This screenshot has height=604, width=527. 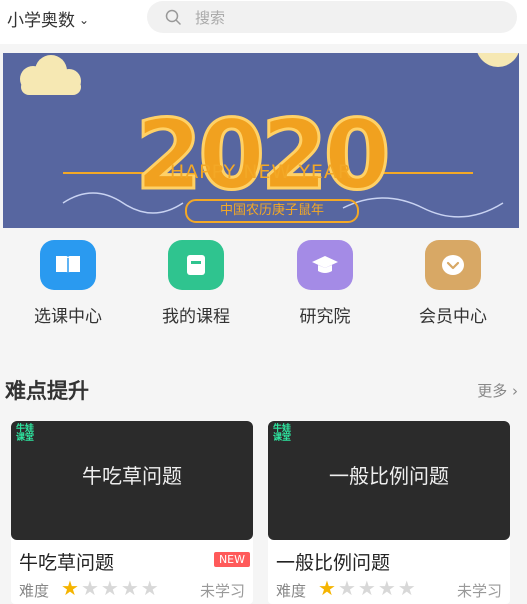 What do you see at coordinates (453, 265) in the screenshot?
I see `diamond-icon` at bounding box center [453, 265].